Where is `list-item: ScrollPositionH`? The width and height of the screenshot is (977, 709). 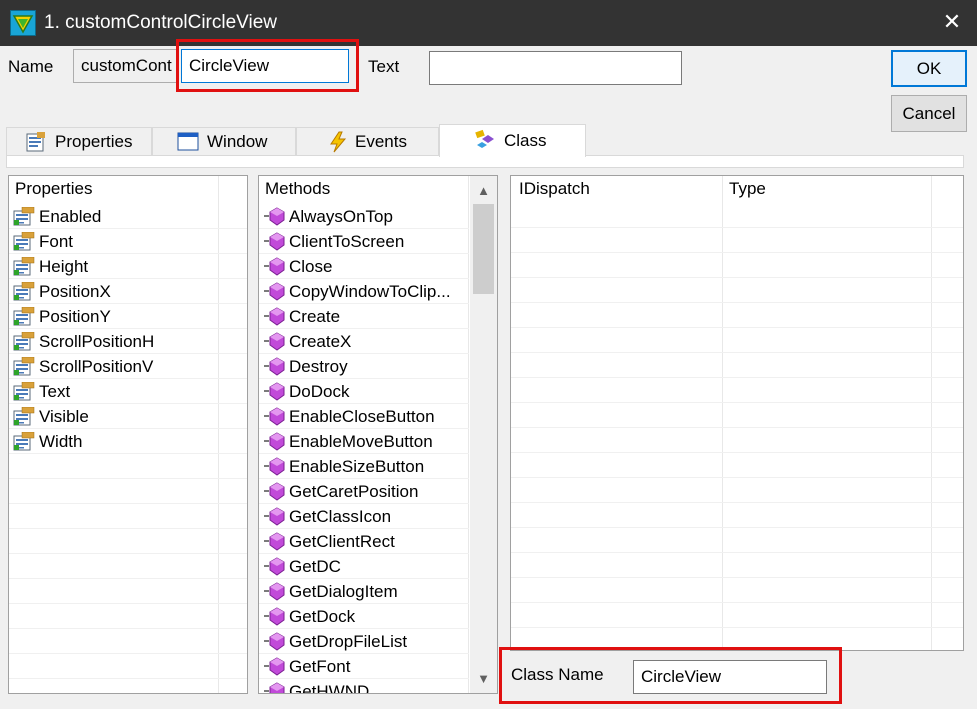 list-item: ScrollPositionH is located at coordinates (128, 341).